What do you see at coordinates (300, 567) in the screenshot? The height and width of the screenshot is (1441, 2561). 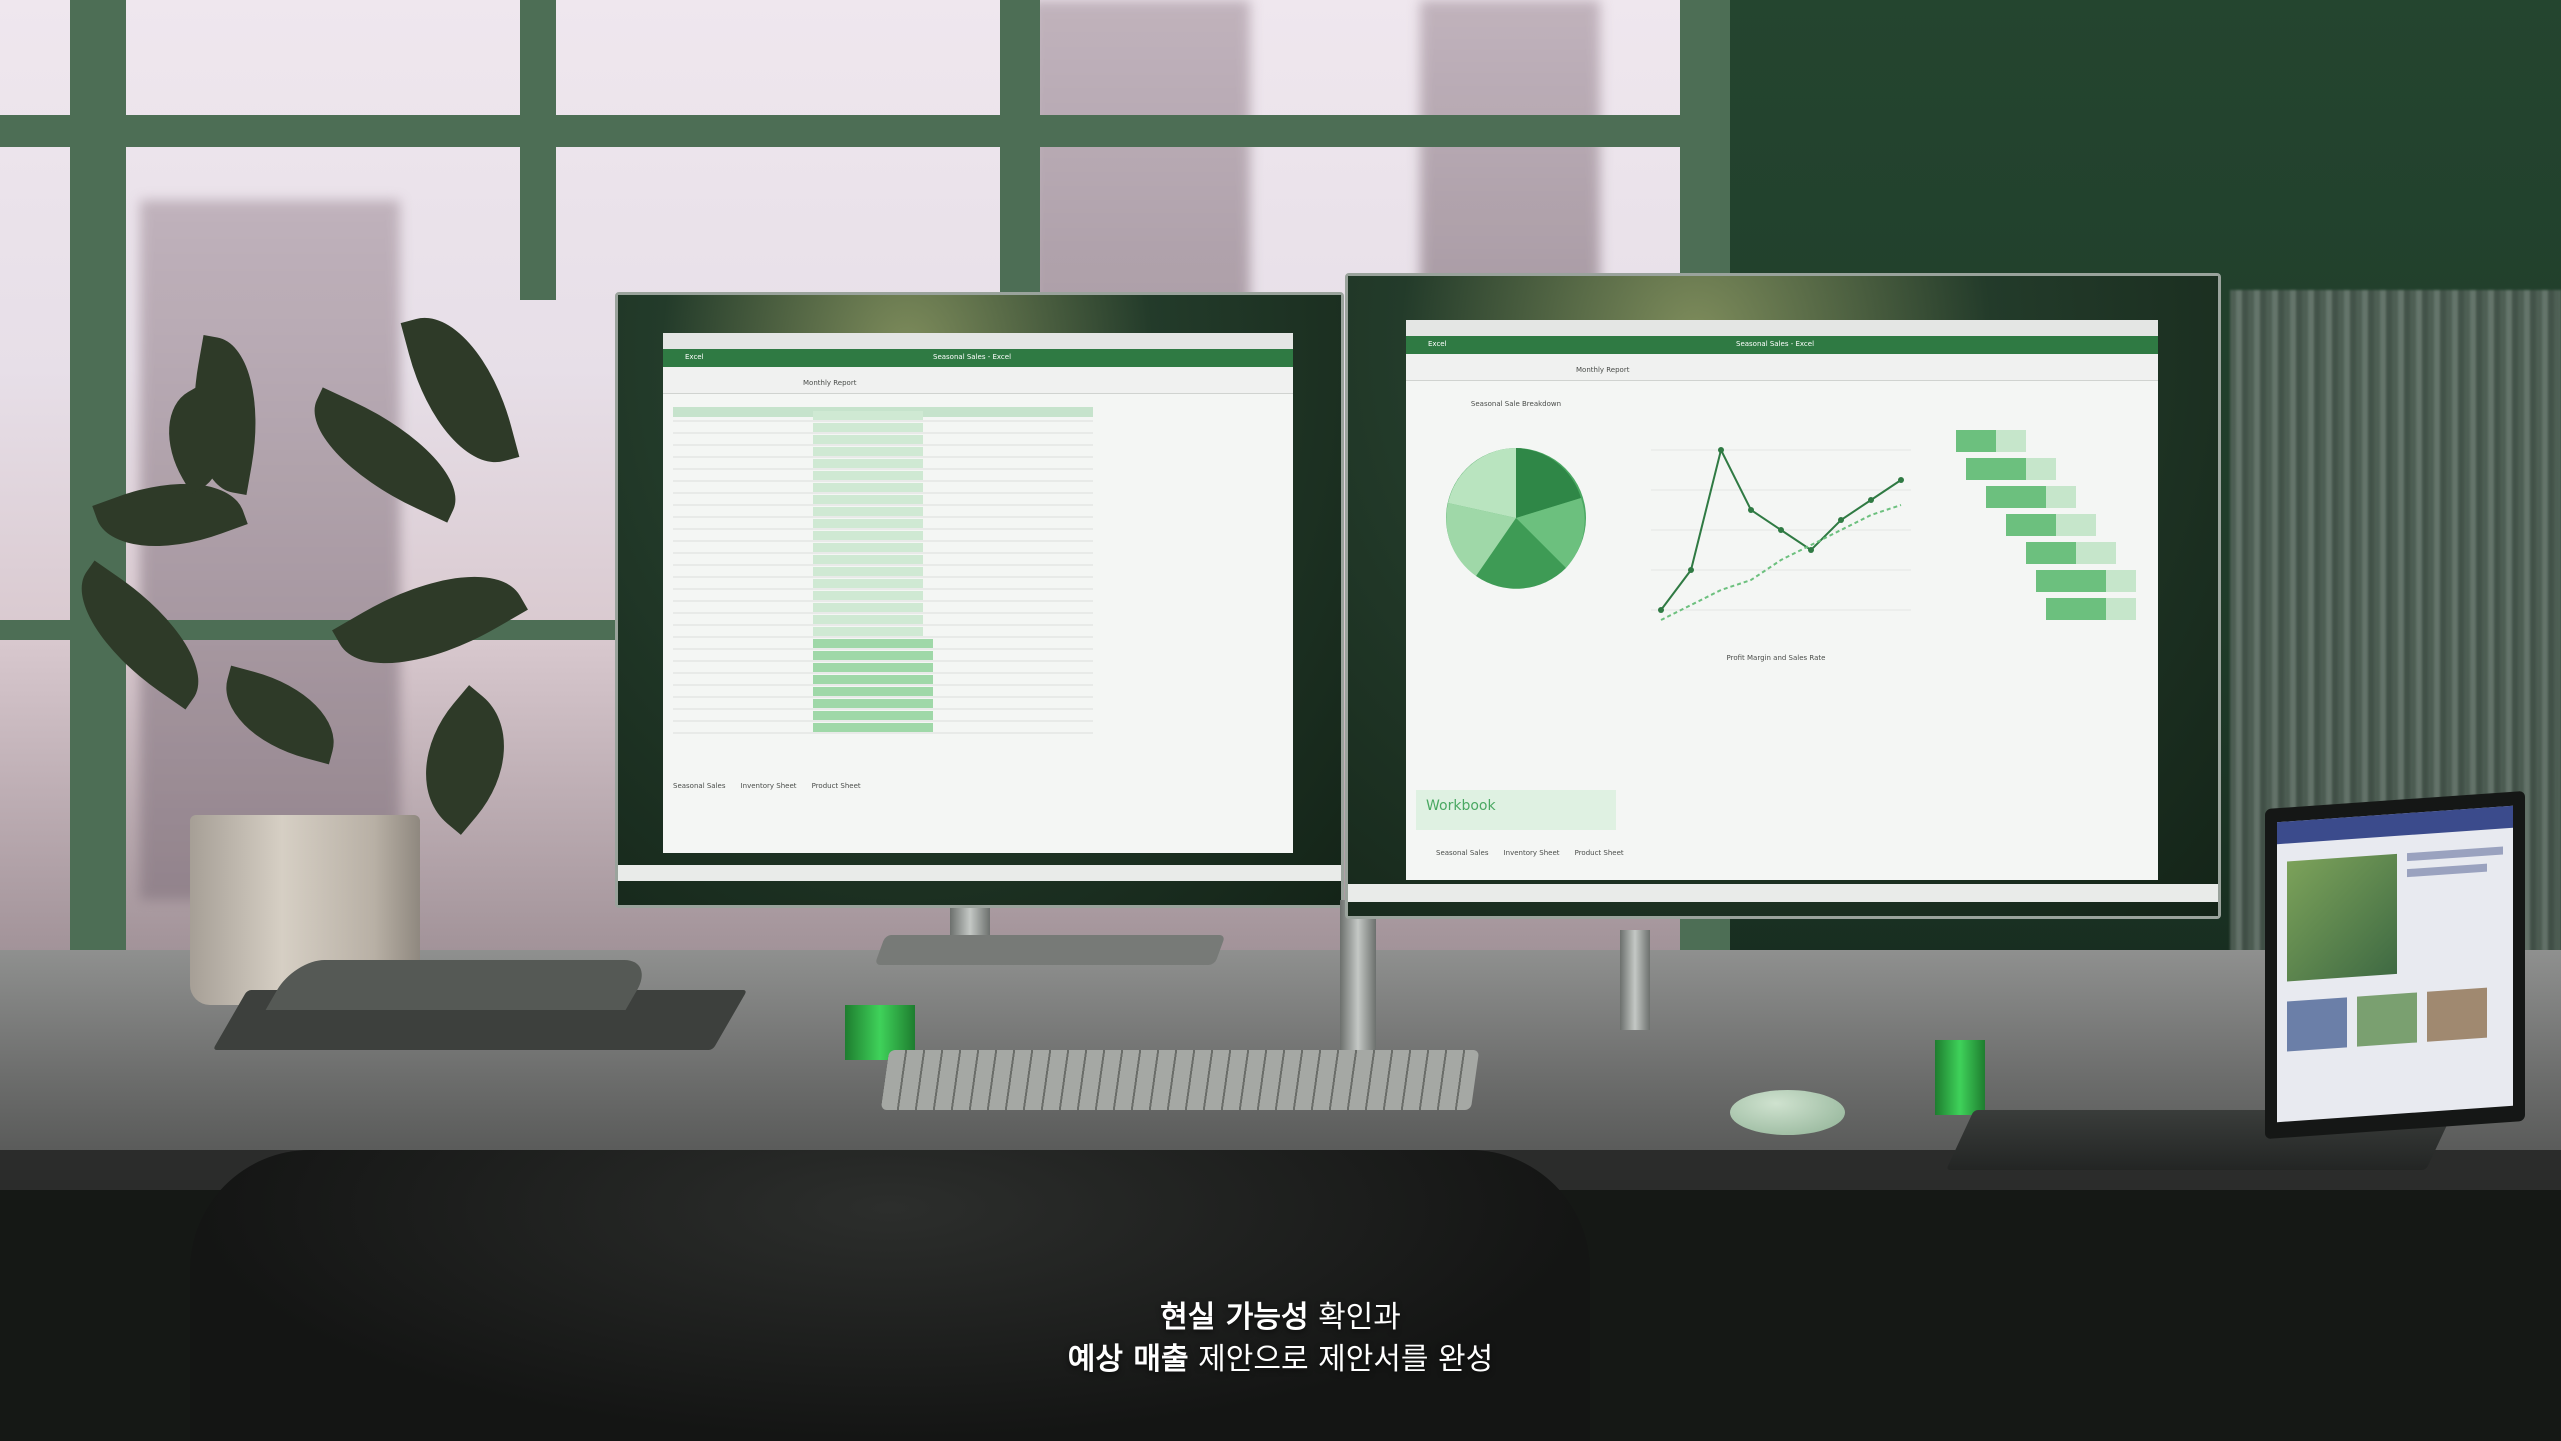 I see `plant-leaves` at bounding box center [300, 567].